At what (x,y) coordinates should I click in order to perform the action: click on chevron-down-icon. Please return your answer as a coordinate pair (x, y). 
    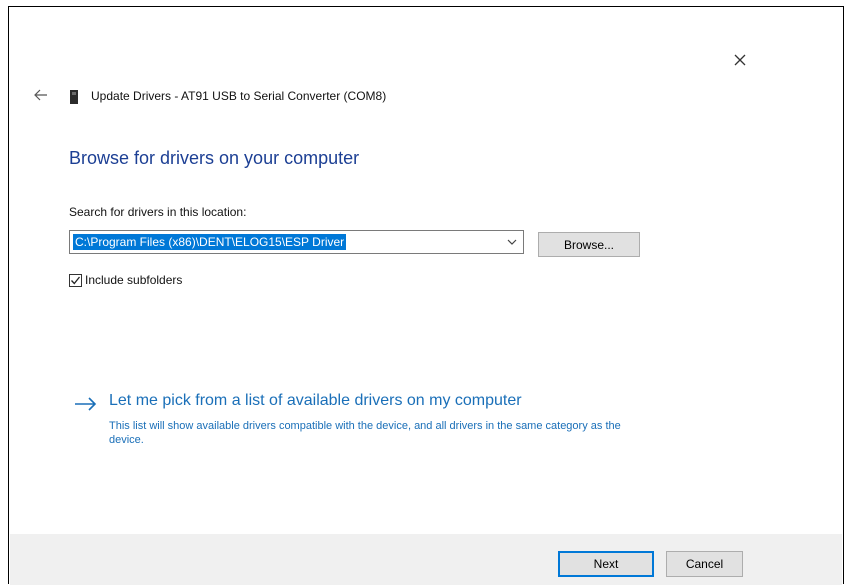
    Looking at the image, I should click on (512, 242).